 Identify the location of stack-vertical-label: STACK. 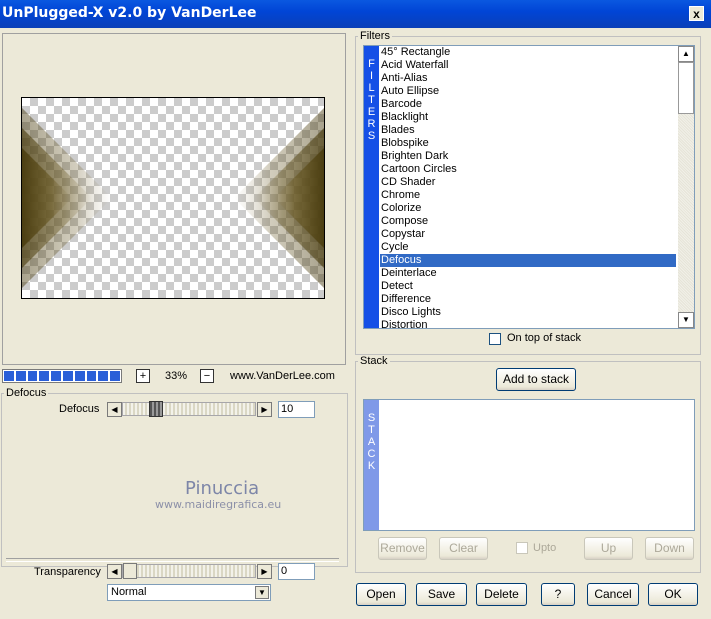
(371, 465).